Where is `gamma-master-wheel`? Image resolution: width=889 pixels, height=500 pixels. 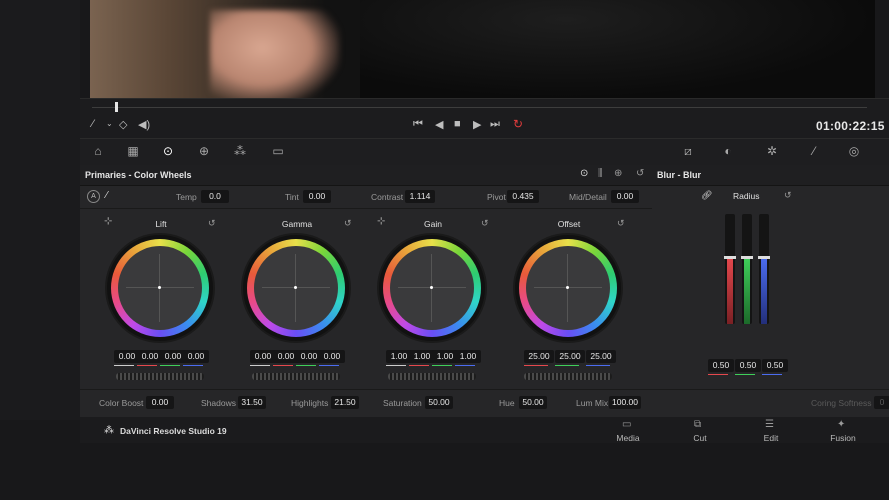 gamma-master-wheel is located at coordinates (296, 376).